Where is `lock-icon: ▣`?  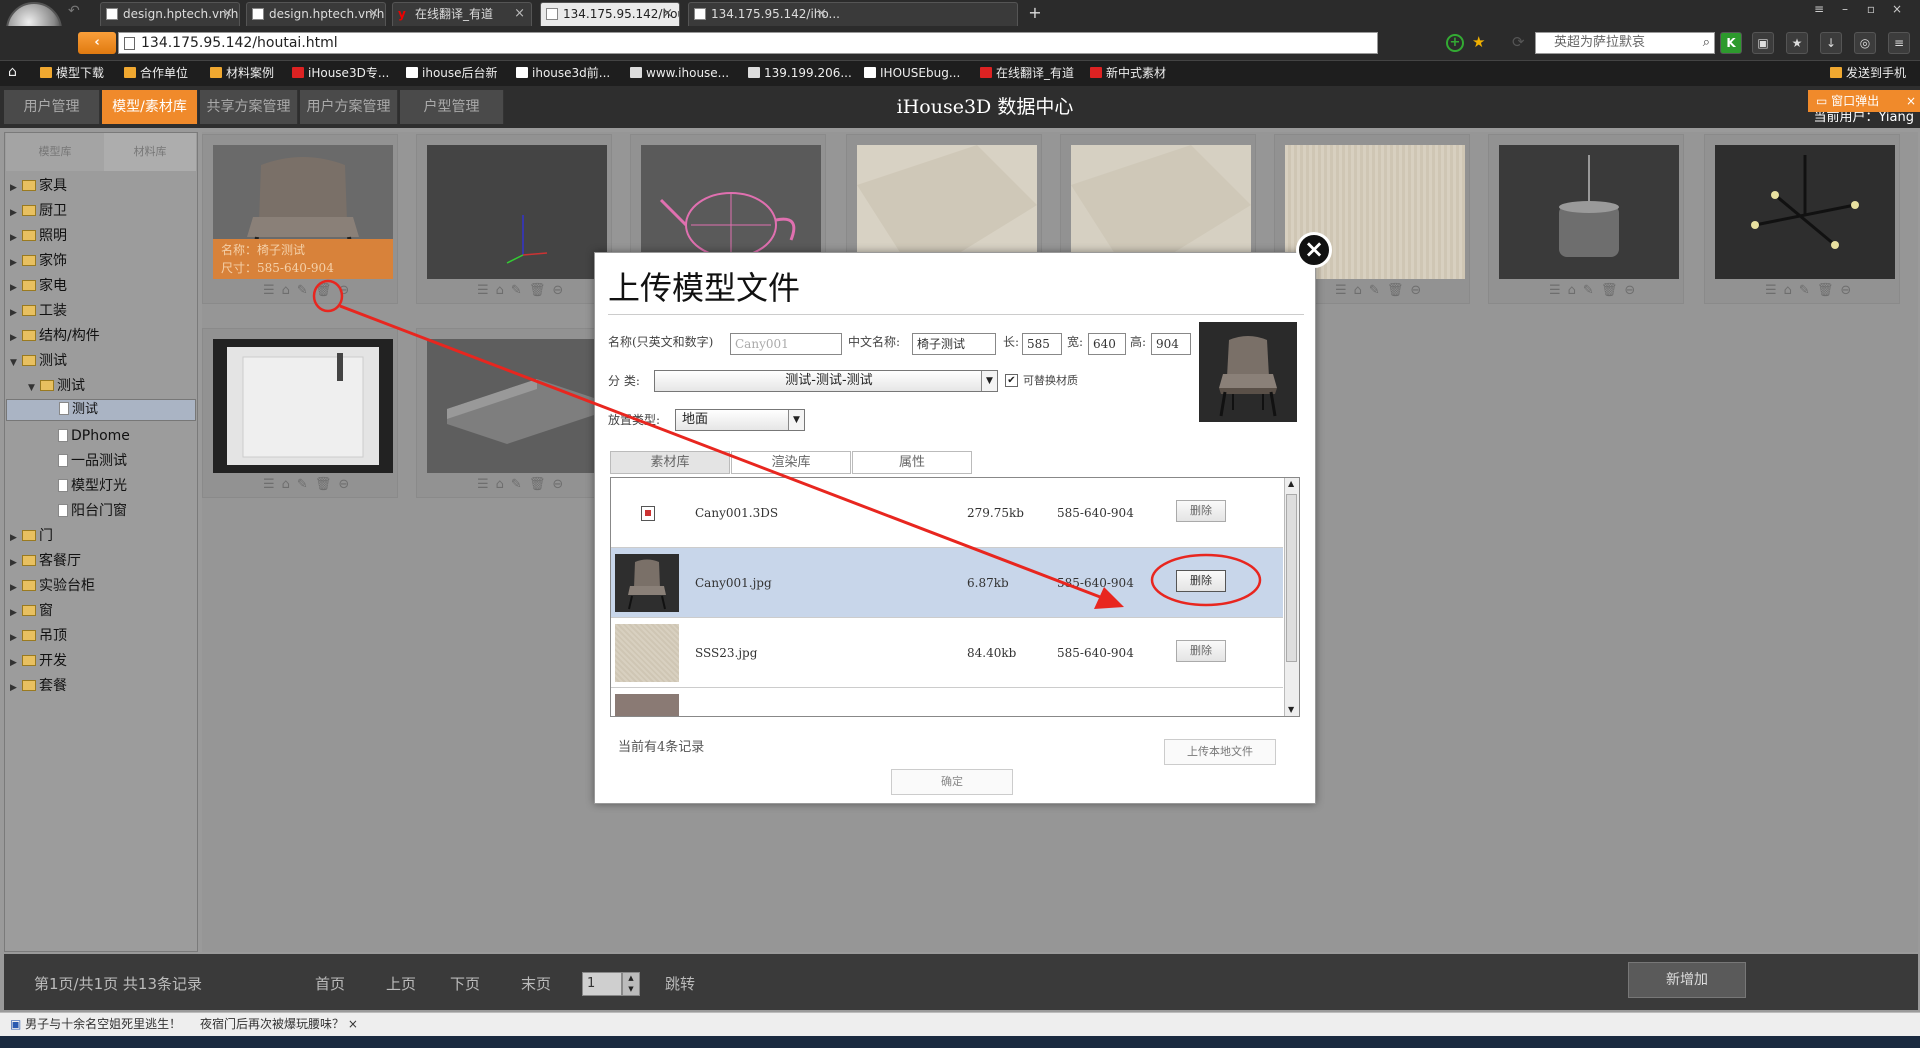 lock-icon: ▣ is located at coordinates (1763, 43).